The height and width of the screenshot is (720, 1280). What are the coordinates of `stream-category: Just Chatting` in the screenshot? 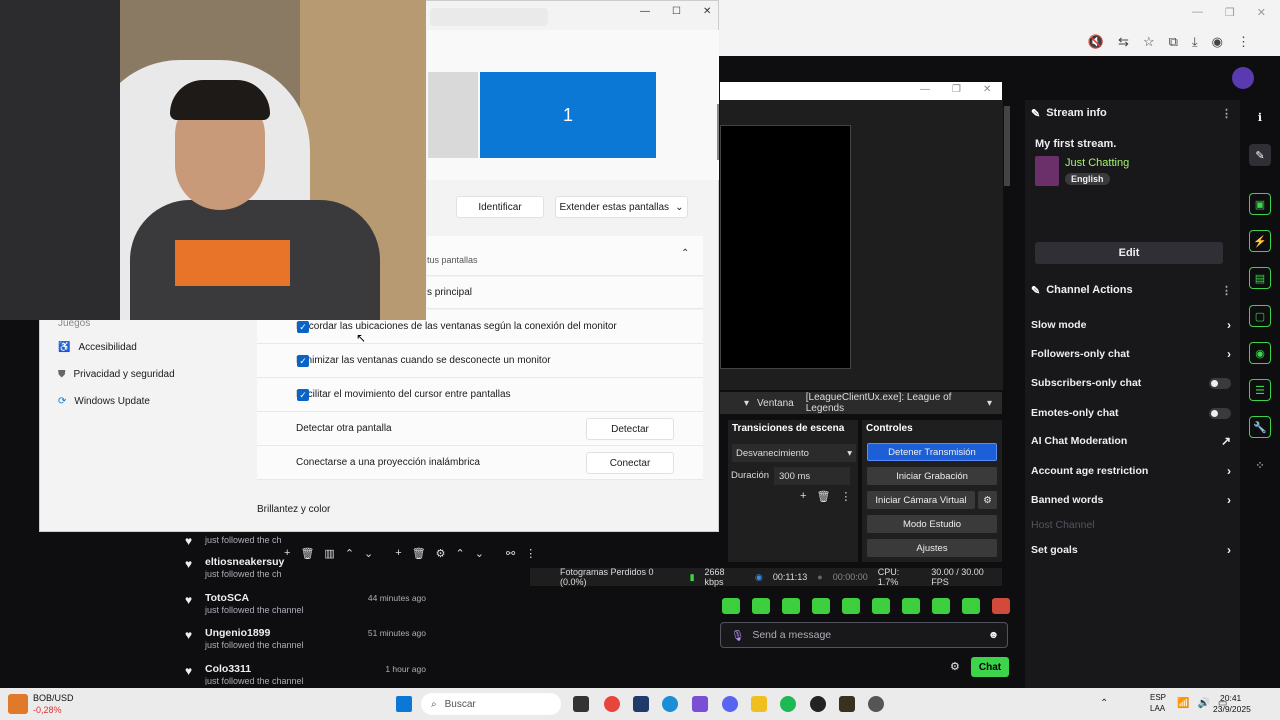 It's located at (1097, 163).